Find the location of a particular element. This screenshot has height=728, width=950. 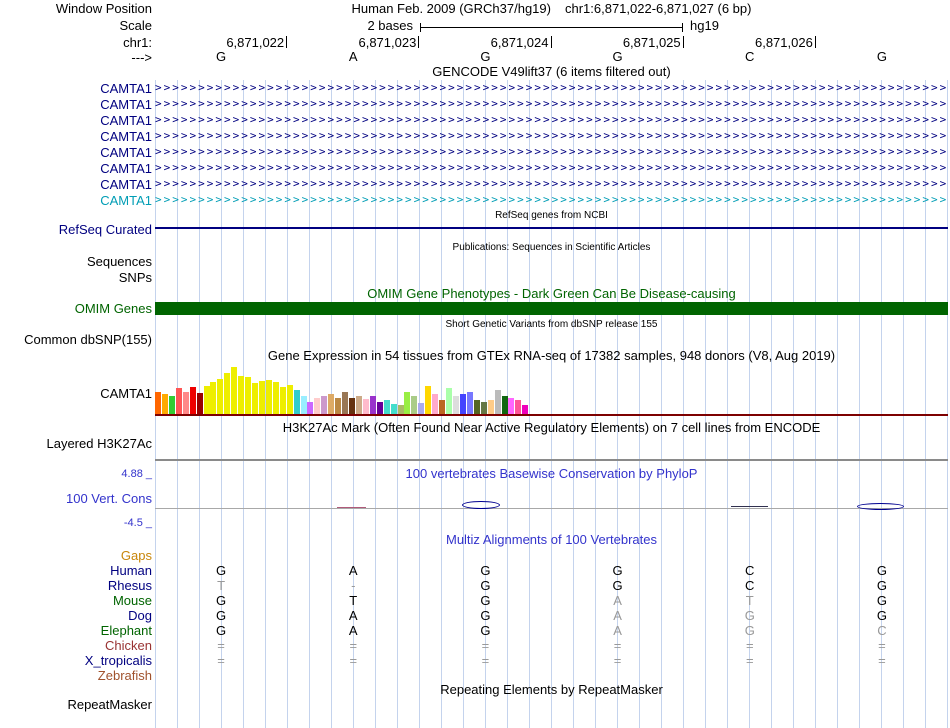

species-label: Rhesus is located at coordinates (130, 585).